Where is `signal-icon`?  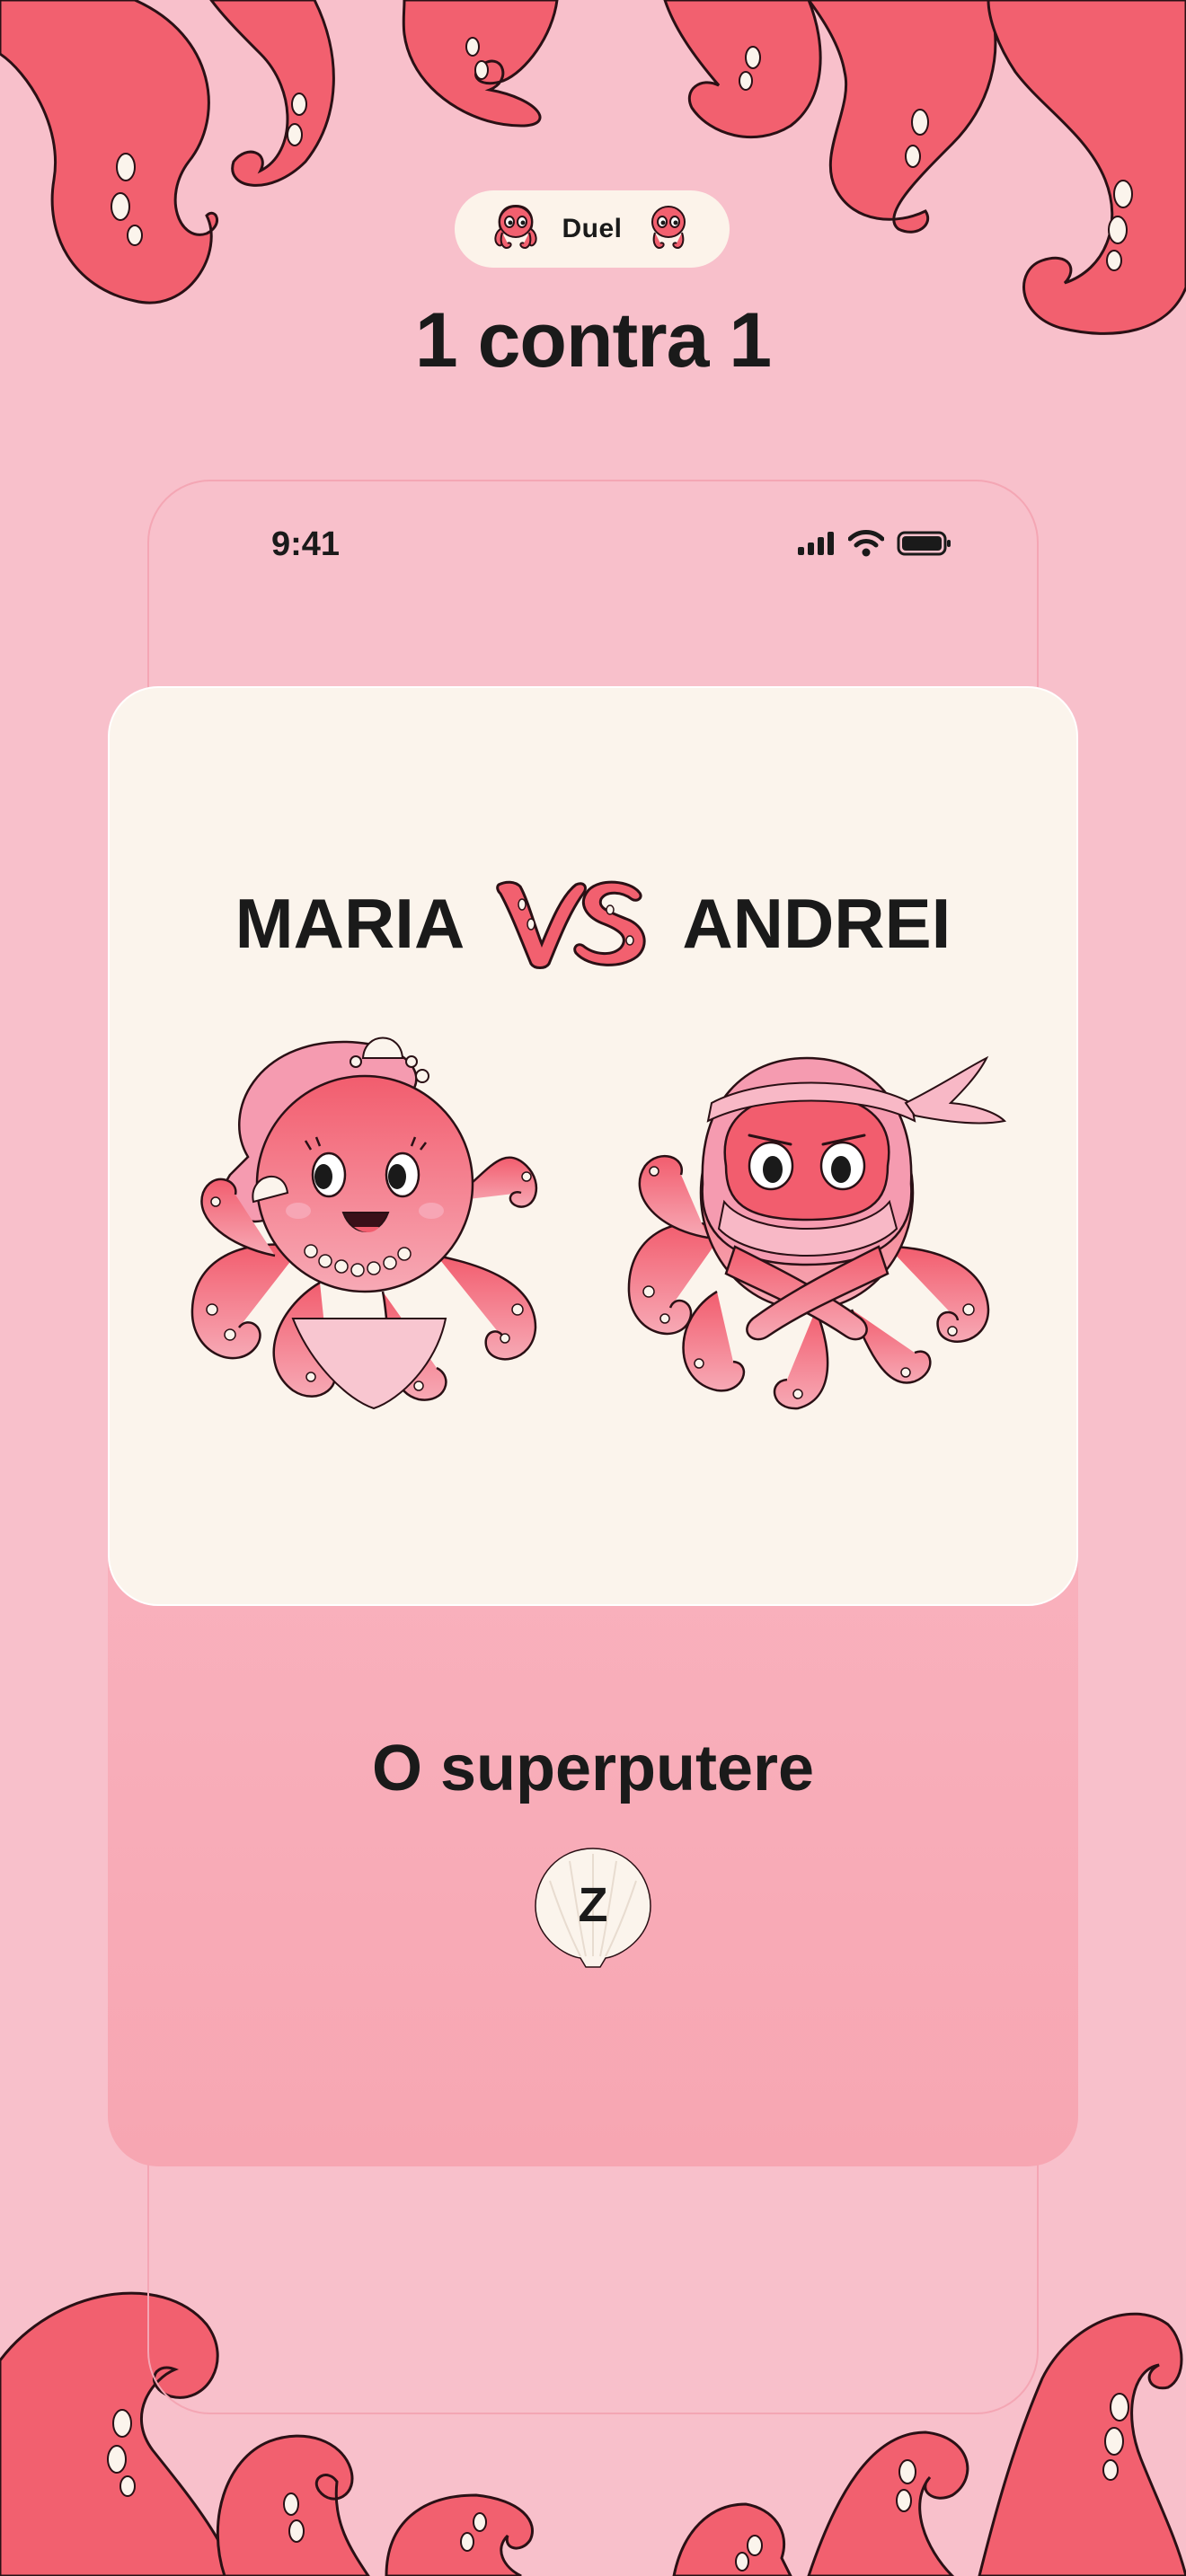 signal-icon is located at coordinates (816, 543).